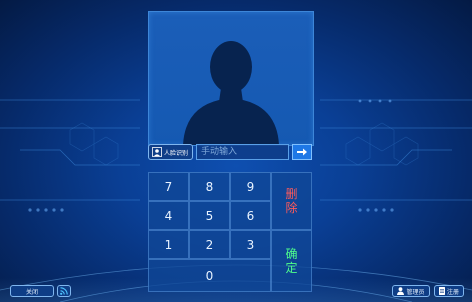 This screenshot has width=472, height=302. What do you see at coordinates (250, 244) in the screenshot?
I see `key-3: 3` at bounding box center [250, 244].